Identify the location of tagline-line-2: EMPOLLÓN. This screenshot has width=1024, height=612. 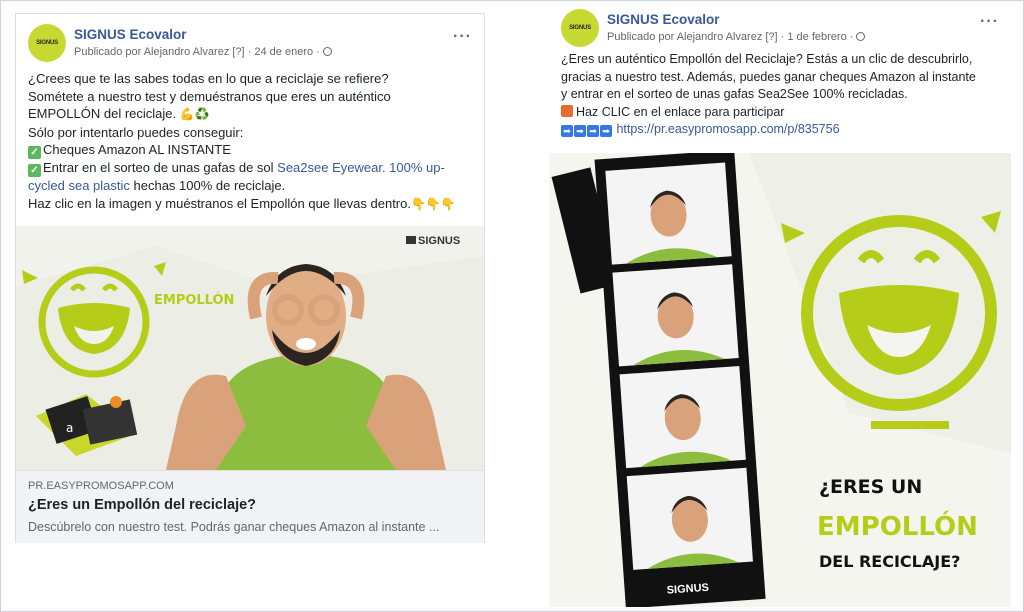
(897, 526).